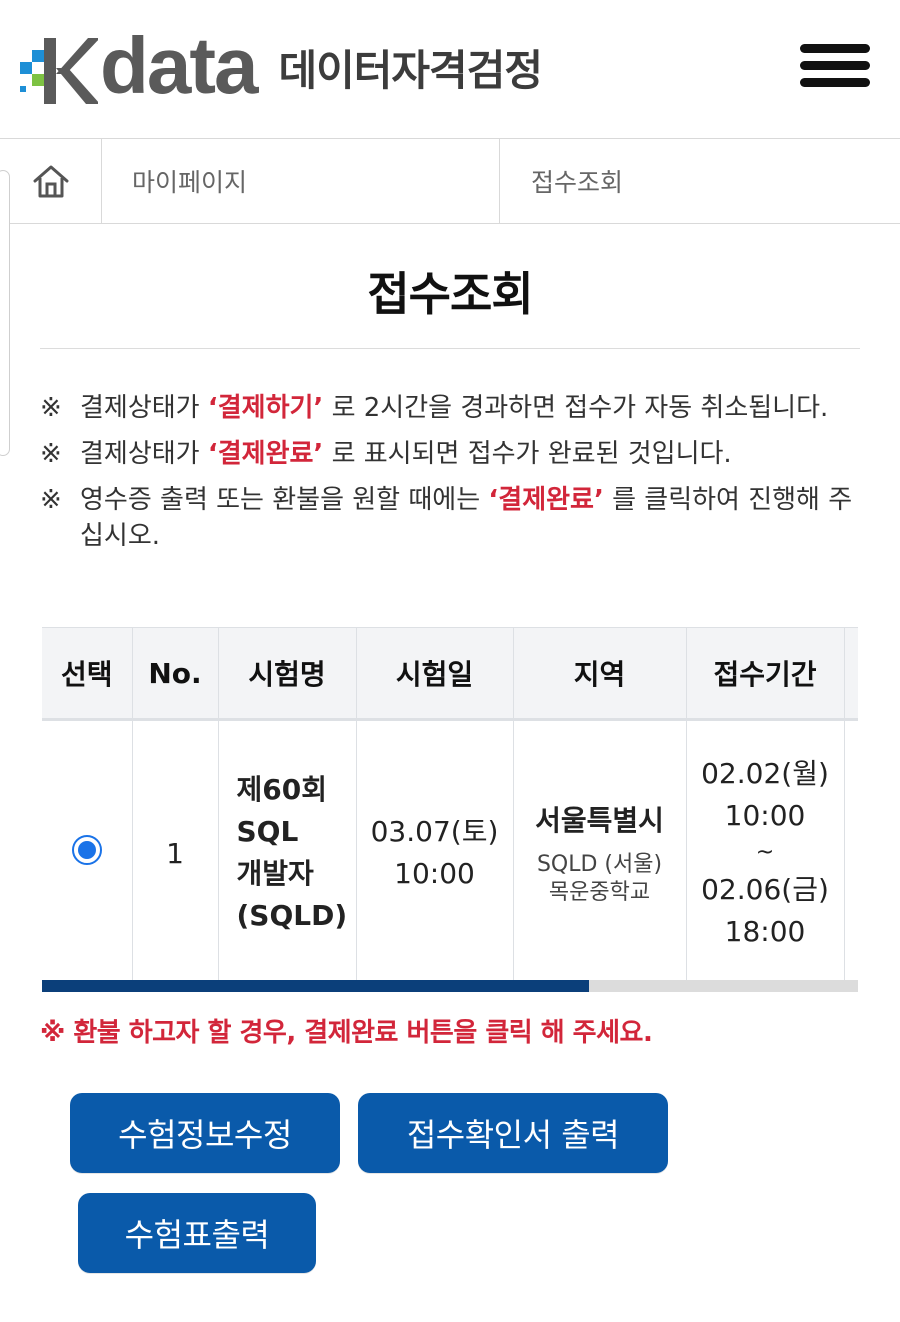  Describe the element at coordinates (346, 1033) in the screenshot. I see `refund-warning: ※ 환불 하고자 할 경우, 결제완료 버튼을 클릭 해 주세요.` at that location.